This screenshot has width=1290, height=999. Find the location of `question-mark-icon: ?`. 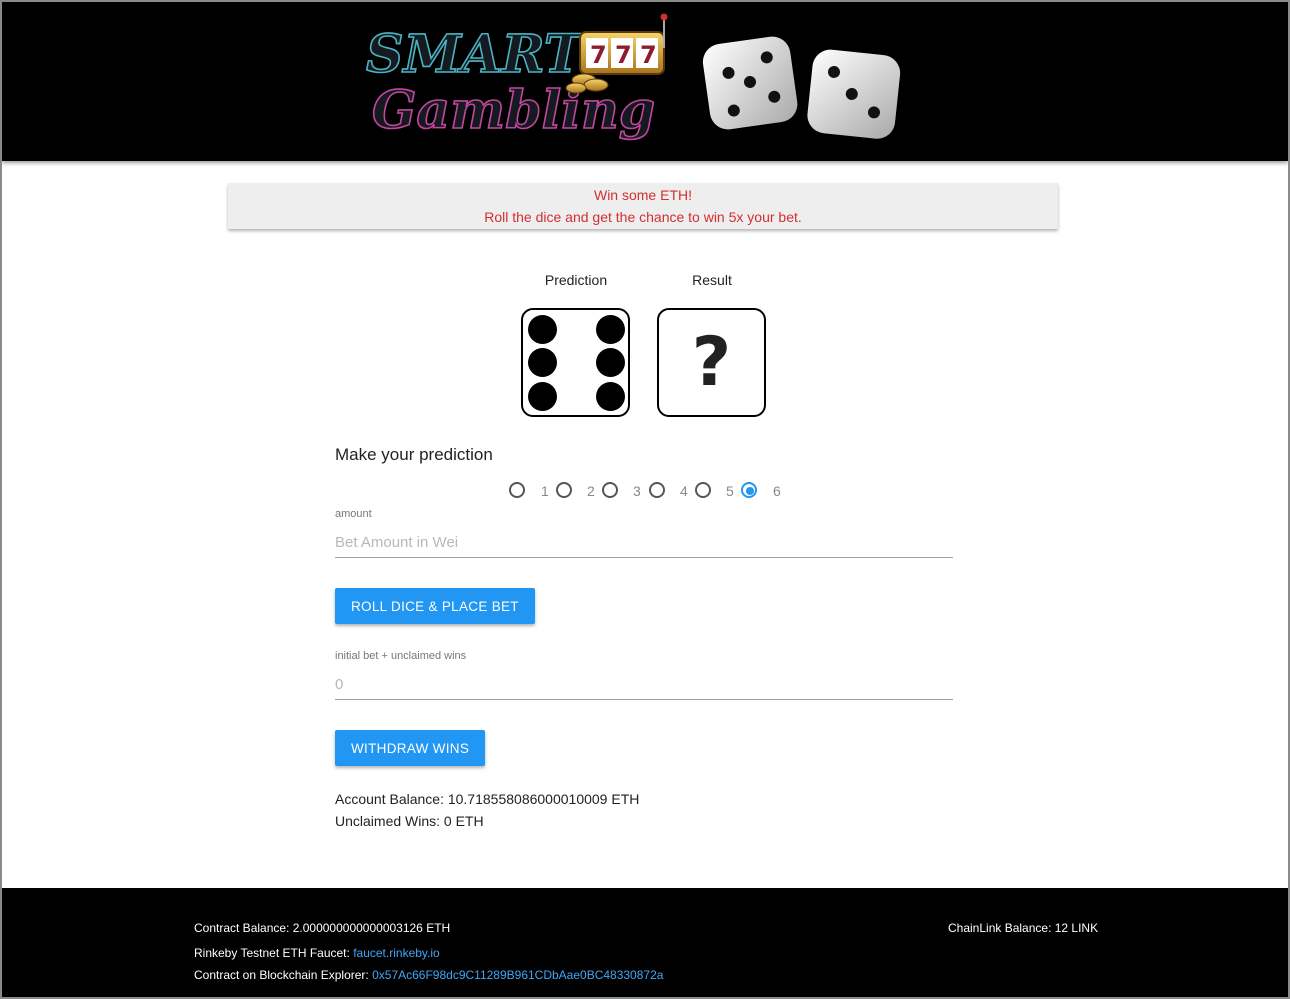

question-mark-icon: ? is located at coordinates (711, 362).